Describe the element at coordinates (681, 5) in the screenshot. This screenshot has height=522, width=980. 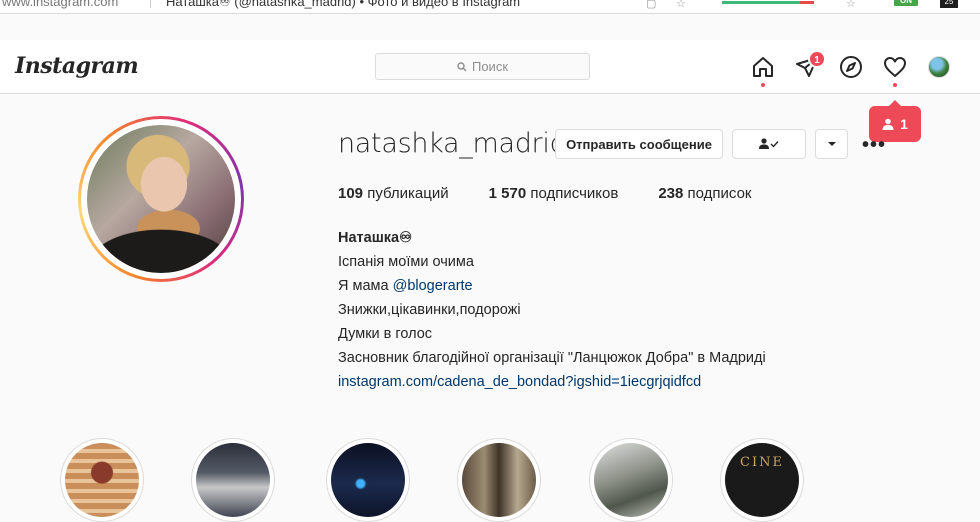
I see `bookmark-icon: ☆` at that location.